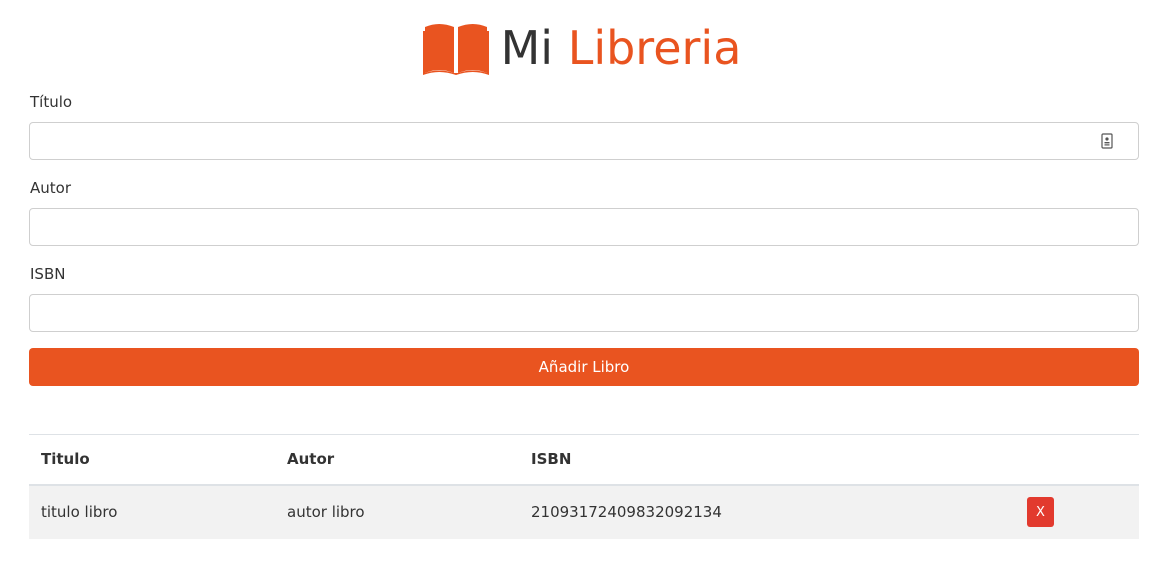 Image resolution: width=1164 pixels, height=580 pixels. I want to click on title-label: Título, so click(51, 102).